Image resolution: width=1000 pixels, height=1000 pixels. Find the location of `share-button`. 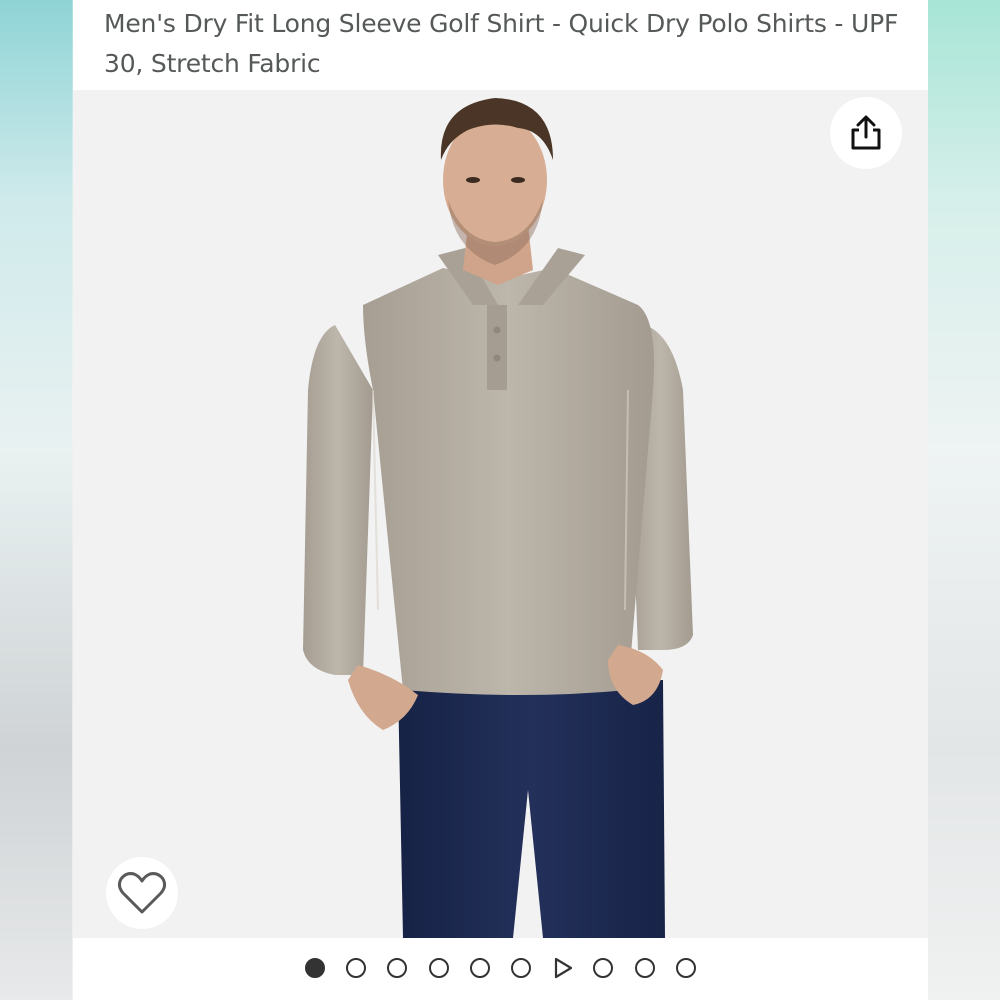

share-button is located at coordinates (866, 133).